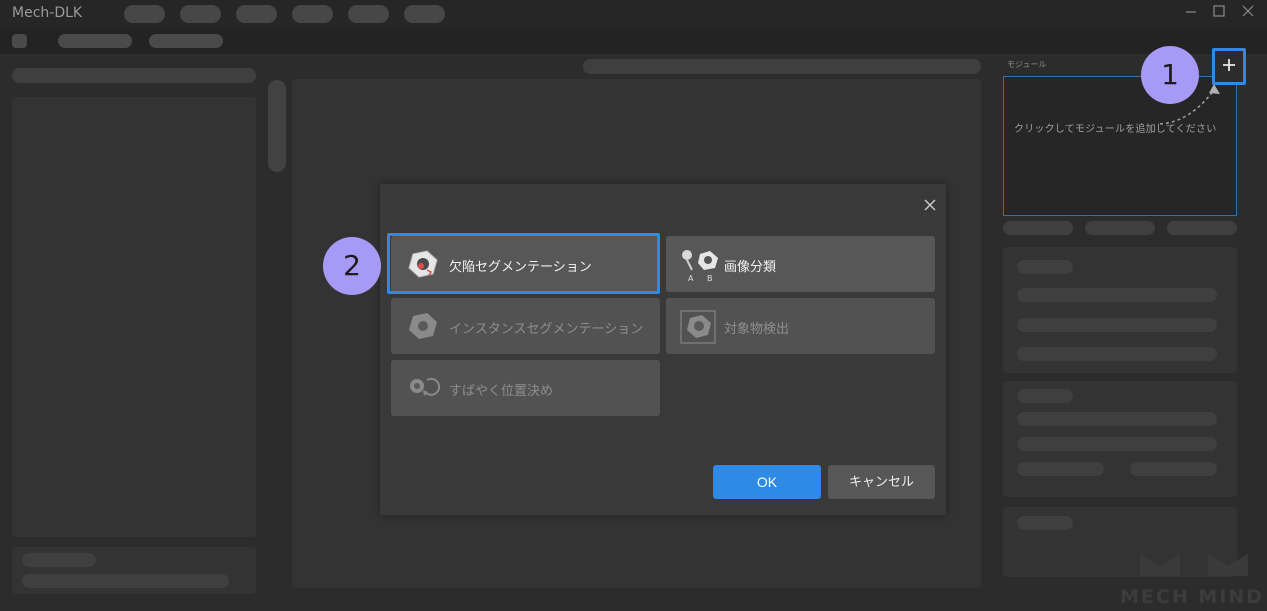  Describe the element at coordinates (277, 126) in the screenshot. I see `scrollbar-thumb` at that location.